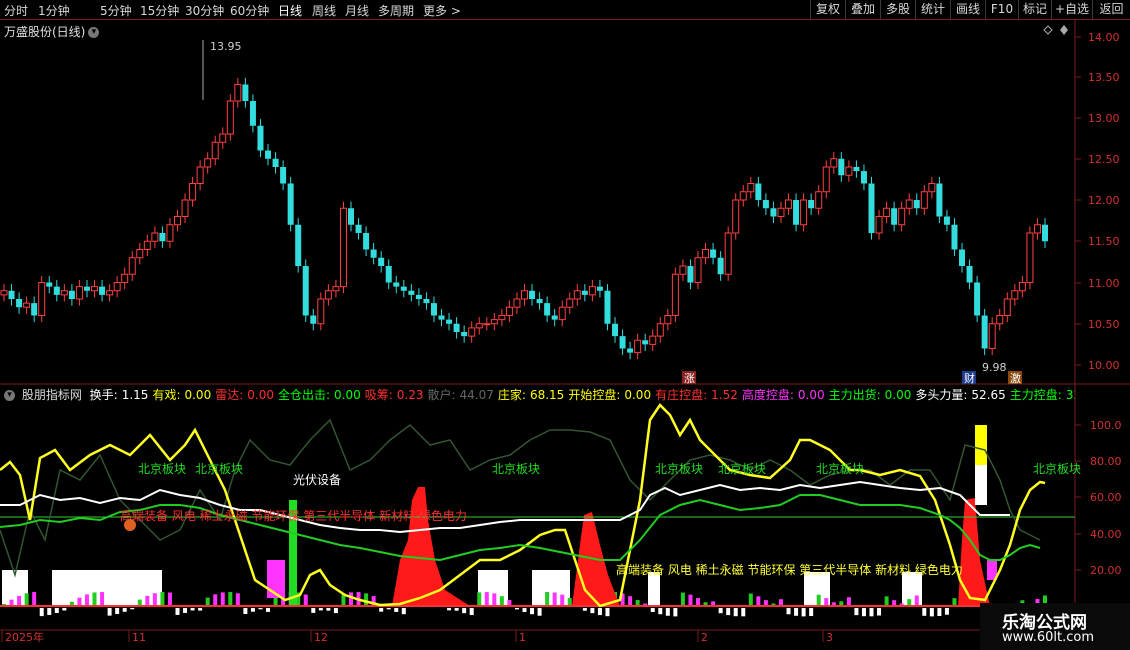  I want to click on sector-list-label: 高端装备 风电 稀土永磁 节能环保 第三代半导体 新材料 绿色电力, so click(789, 569).